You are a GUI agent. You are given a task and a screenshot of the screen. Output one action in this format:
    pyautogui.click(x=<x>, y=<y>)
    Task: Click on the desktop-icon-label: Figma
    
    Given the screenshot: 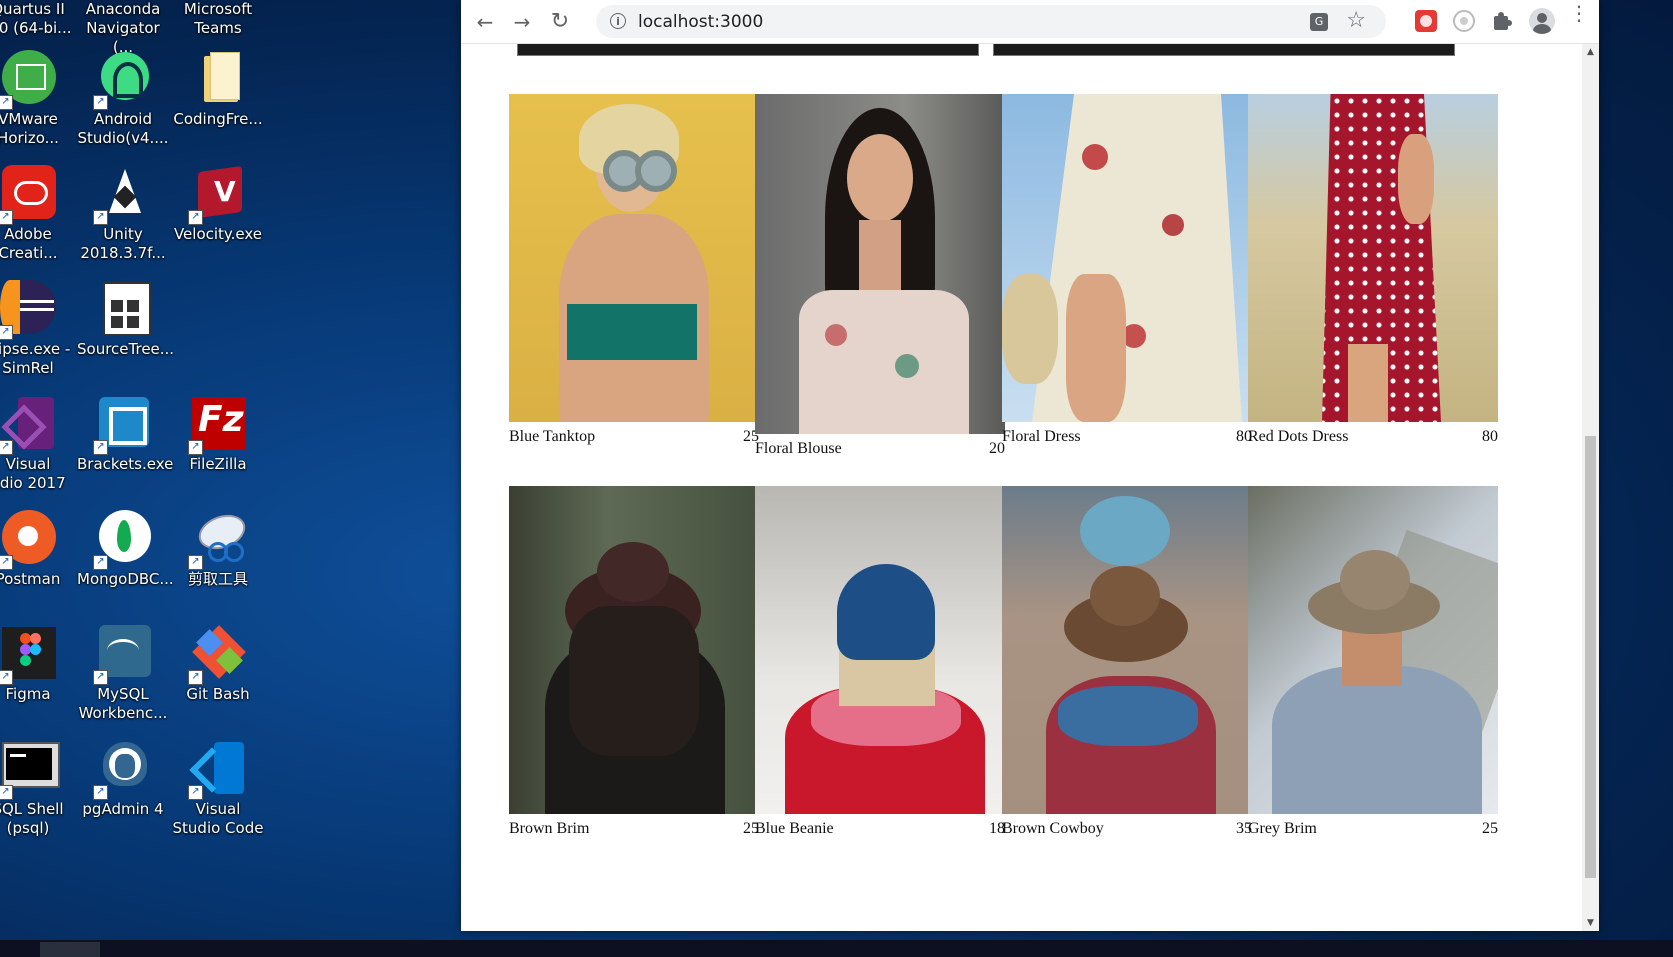 What is the action you would take?
    pyautogui.click(x=28, y=694)
    